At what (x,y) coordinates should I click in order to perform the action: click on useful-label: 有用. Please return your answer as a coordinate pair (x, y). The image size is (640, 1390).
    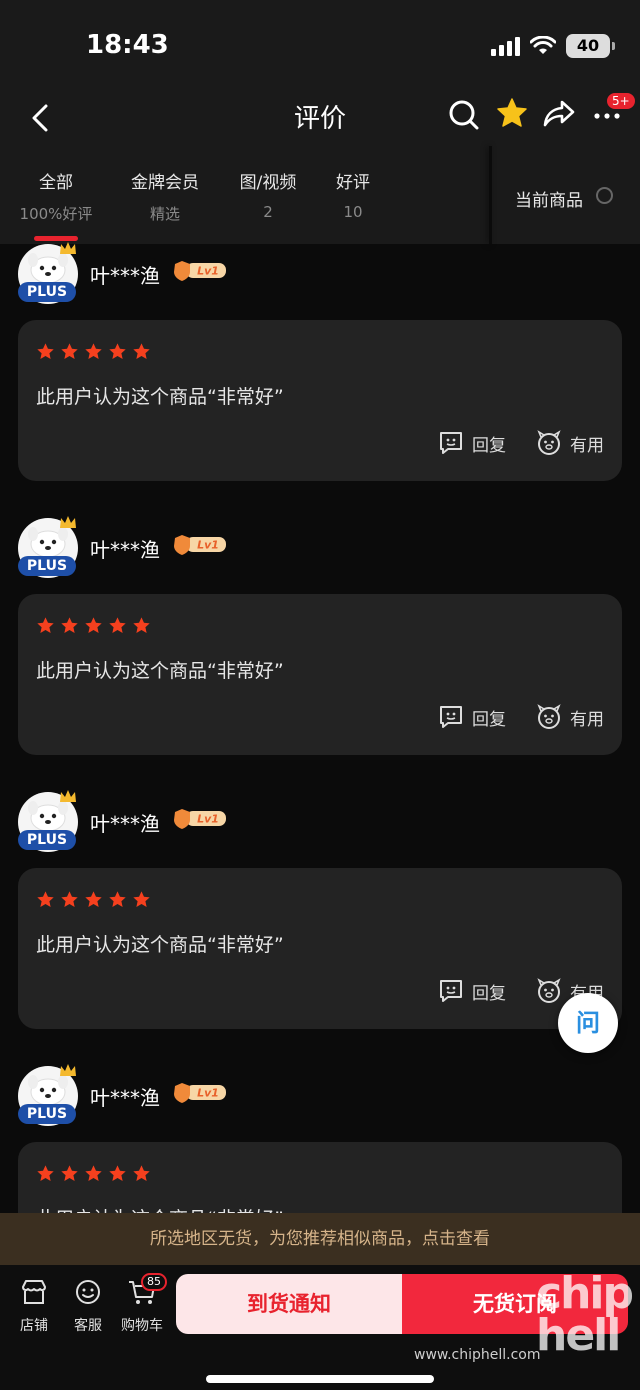
    Looking at the image, I should click on (587, 445).